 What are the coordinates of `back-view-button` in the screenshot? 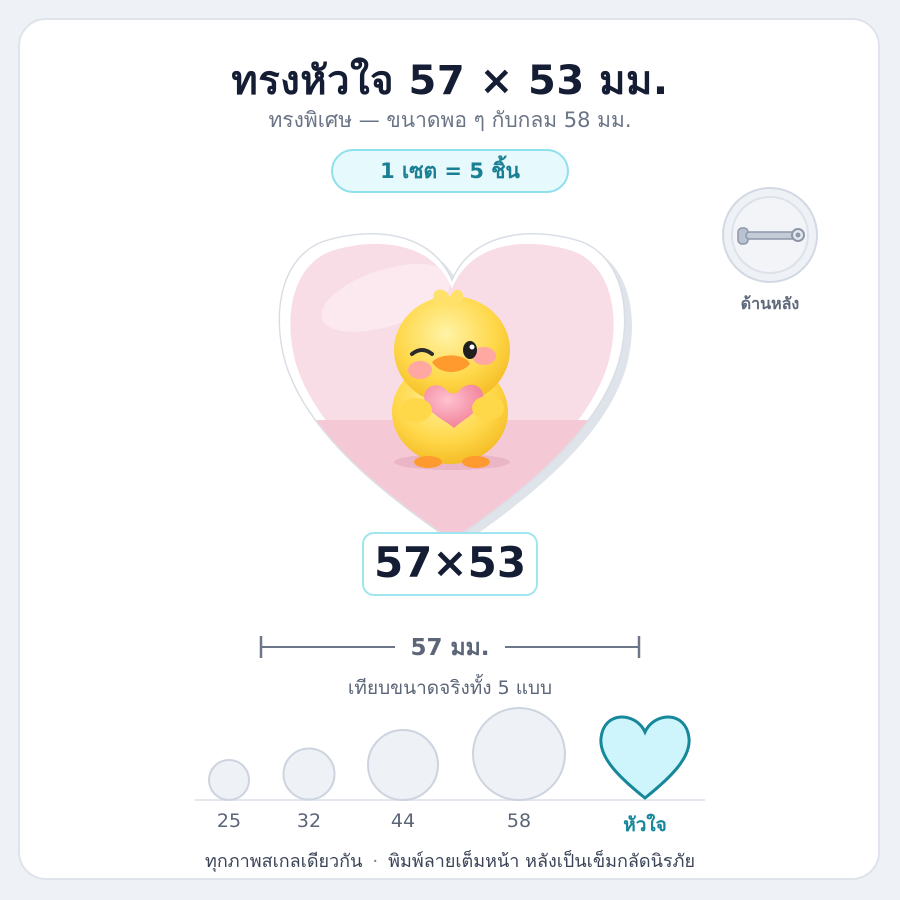 It's located at (770, 235).